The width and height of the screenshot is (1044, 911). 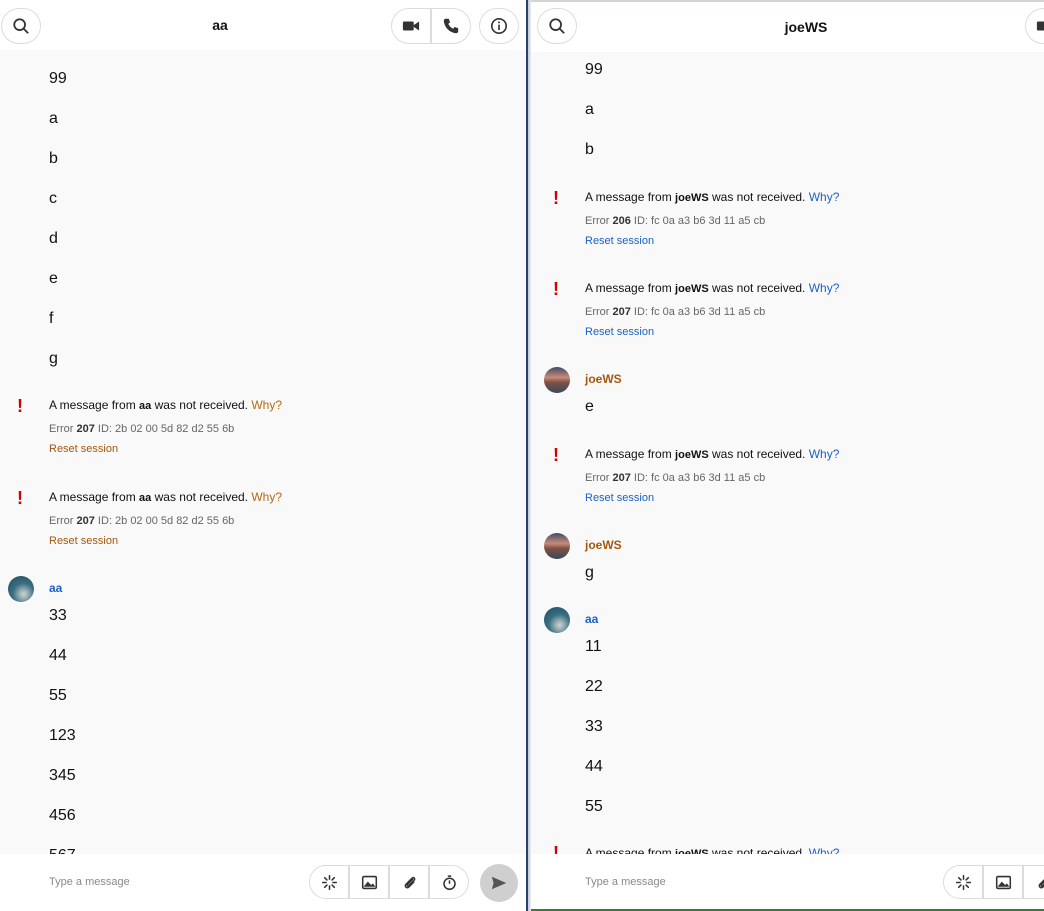 I want to click on error-code: 206, so click(x=621, y=221).